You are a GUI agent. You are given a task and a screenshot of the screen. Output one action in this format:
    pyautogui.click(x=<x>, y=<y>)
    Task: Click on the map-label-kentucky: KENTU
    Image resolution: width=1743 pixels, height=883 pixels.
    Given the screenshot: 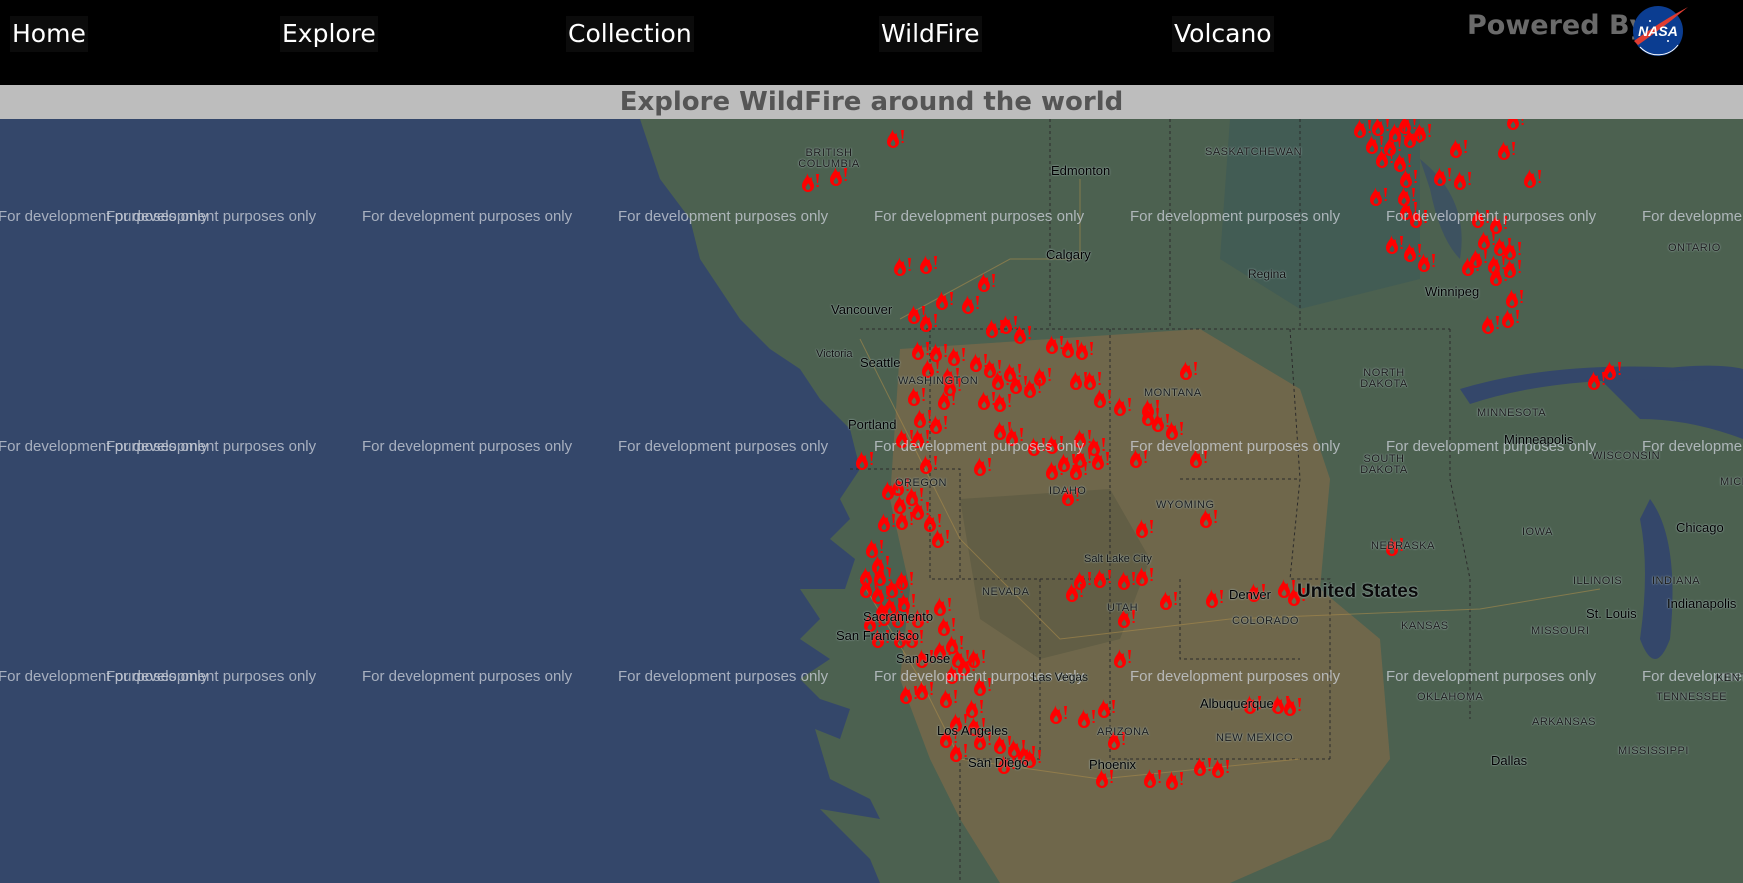 What is the action you would take?
    pyautogui.click(x=1729, y=678)
    